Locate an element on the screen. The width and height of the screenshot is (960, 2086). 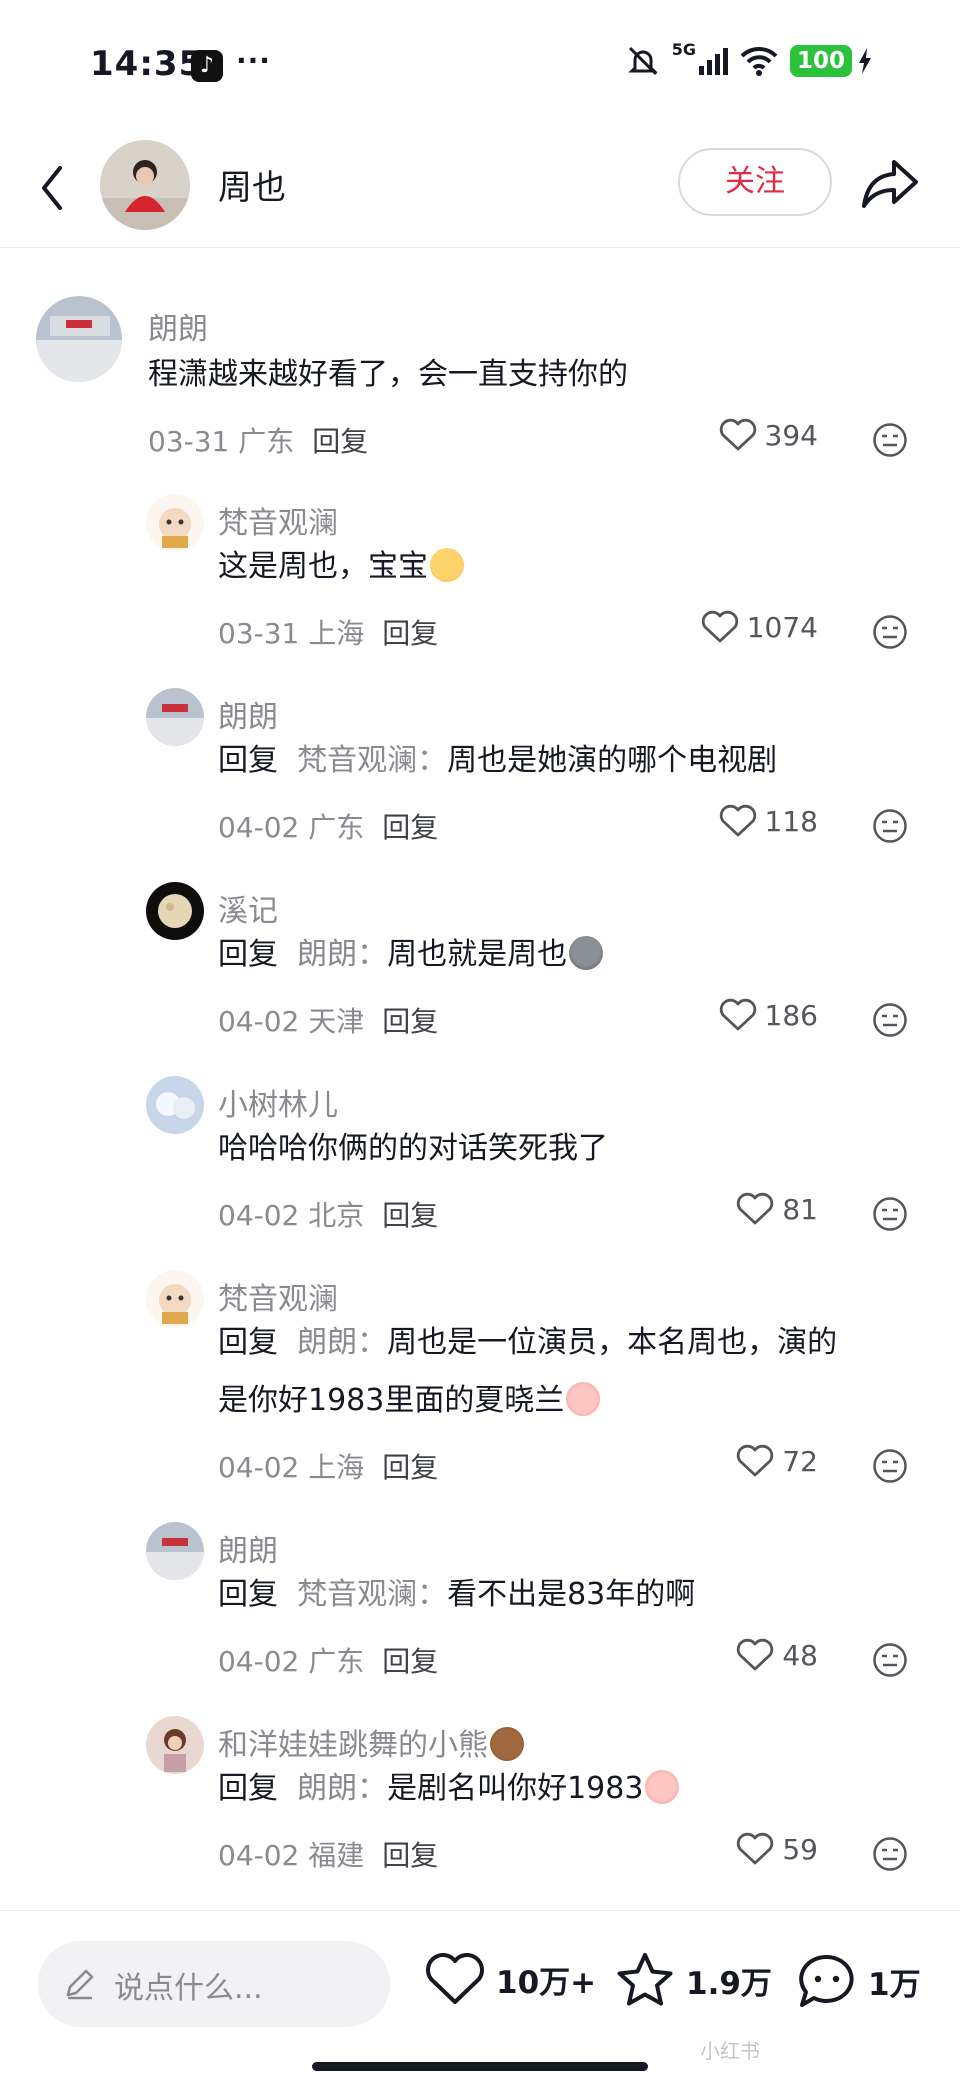
bear-emoji-icon is located at coordinates (507, 1744).